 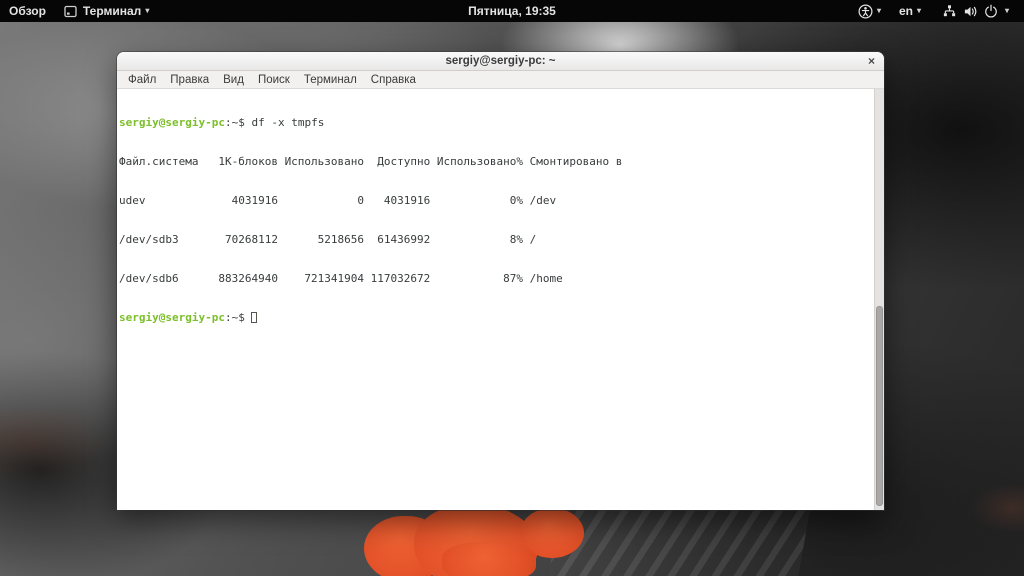 I want to click on app-menu-label: Терминал, so click(x=112, y=11).